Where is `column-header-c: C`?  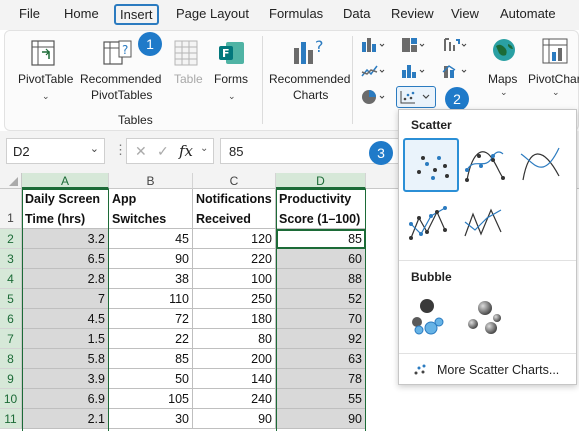
column-header-c: C is located at coordinates (234, 181).